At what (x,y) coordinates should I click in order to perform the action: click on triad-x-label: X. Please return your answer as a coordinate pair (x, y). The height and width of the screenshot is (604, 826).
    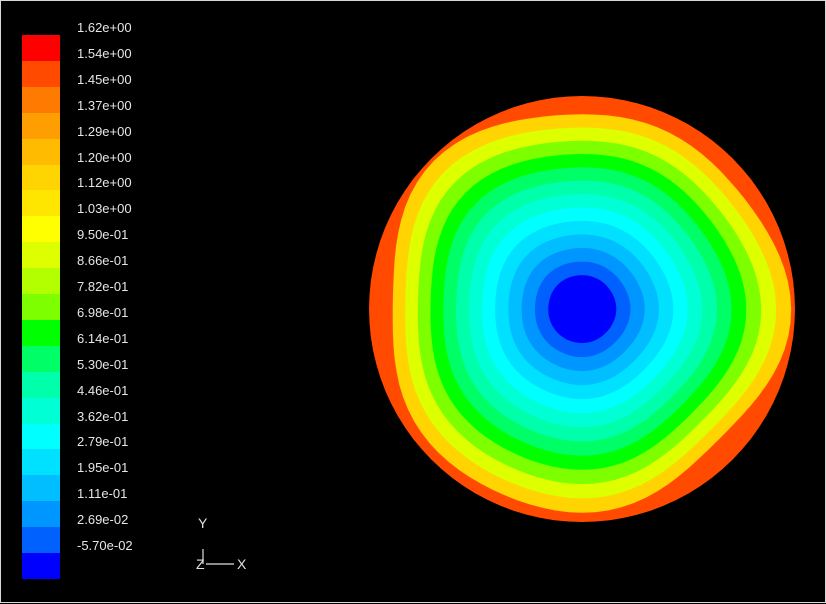
    Looking at the image, I should click on (242, 564).